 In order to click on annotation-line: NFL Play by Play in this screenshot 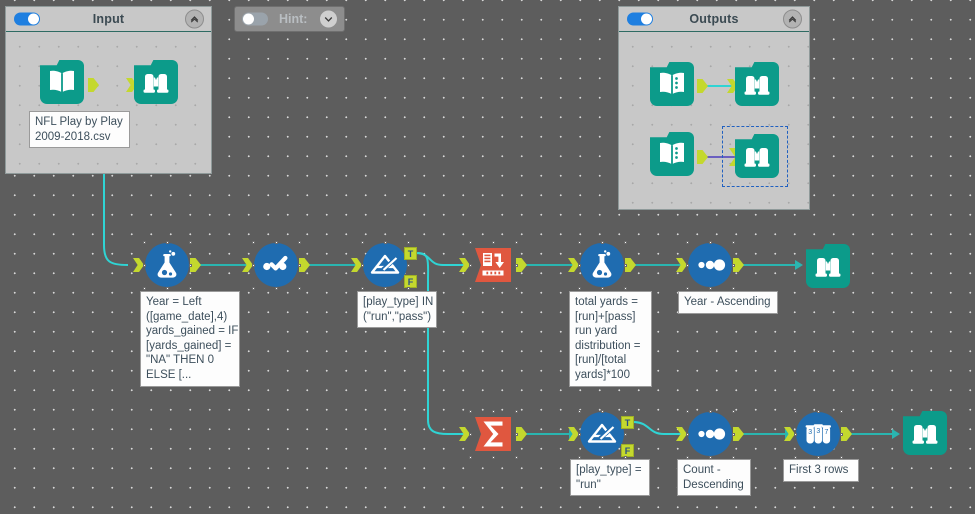, I will do `click(79, 122)`.